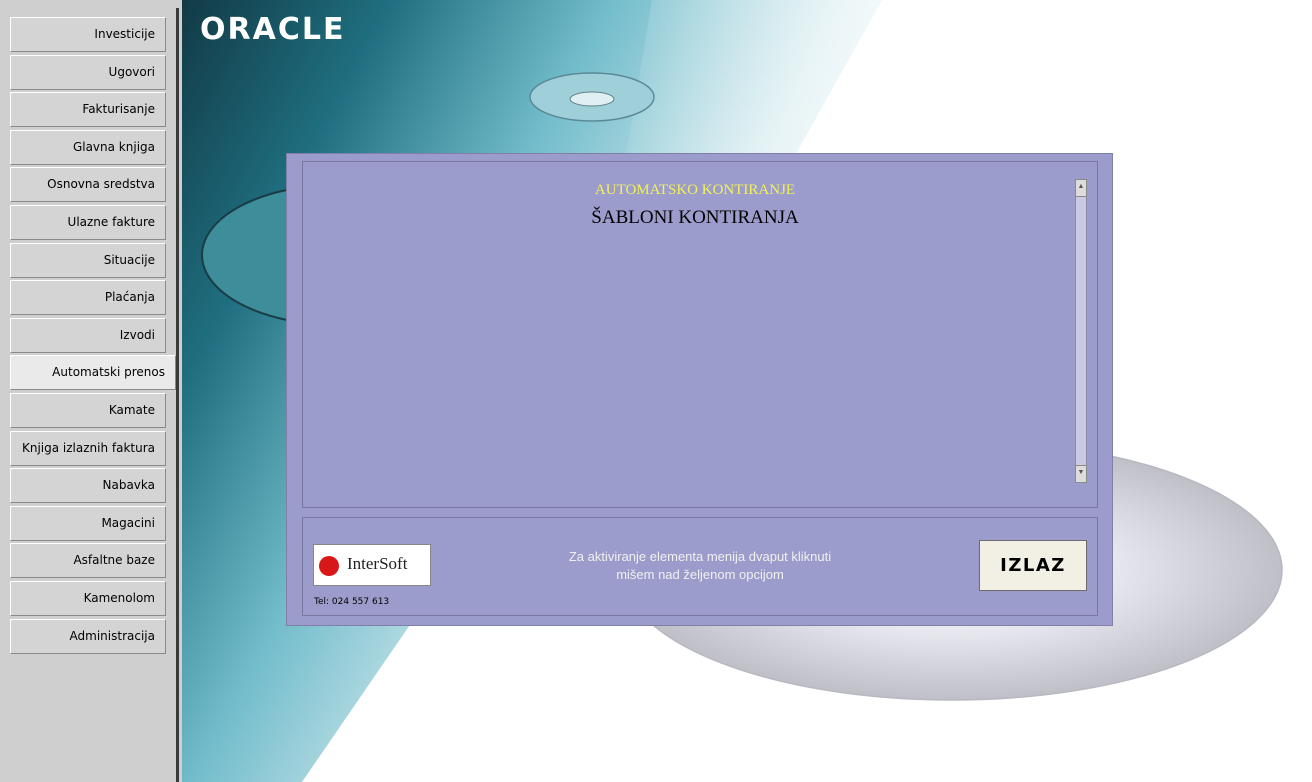 The width and height of the screenshot is (1312, 782). Describe the element at coordinates (88, 335) in the screenshot. I see `menu-item-izvodi: Izvodi` at that location.